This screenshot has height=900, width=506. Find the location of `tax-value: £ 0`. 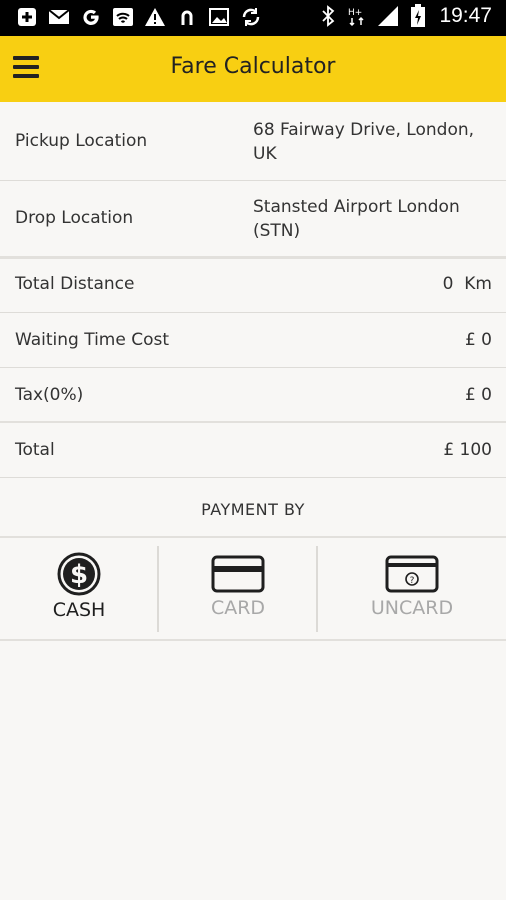

tax-value: £ 0 is located at coordinates (478, 395).